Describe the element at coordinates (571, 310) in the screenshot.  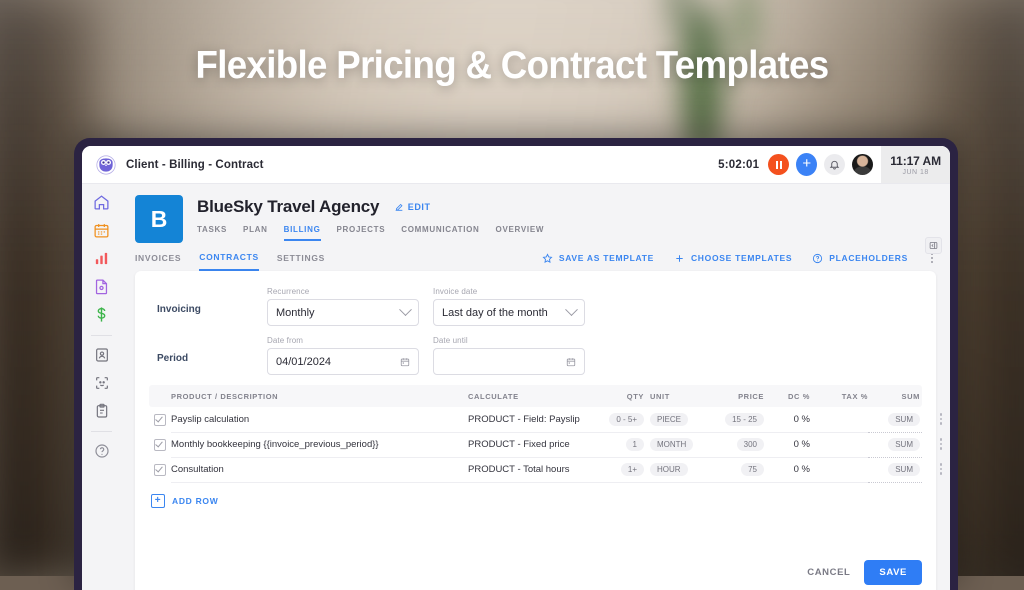
I see `chevron-down-icon` at that location.